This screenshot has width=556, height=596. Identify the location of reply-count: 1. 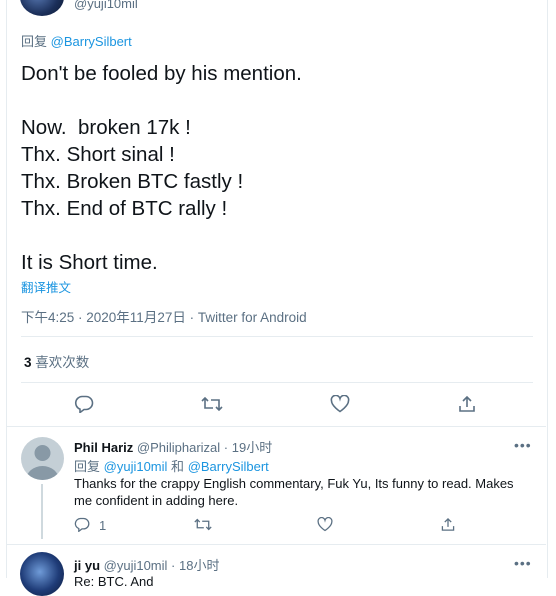
(103, 525).